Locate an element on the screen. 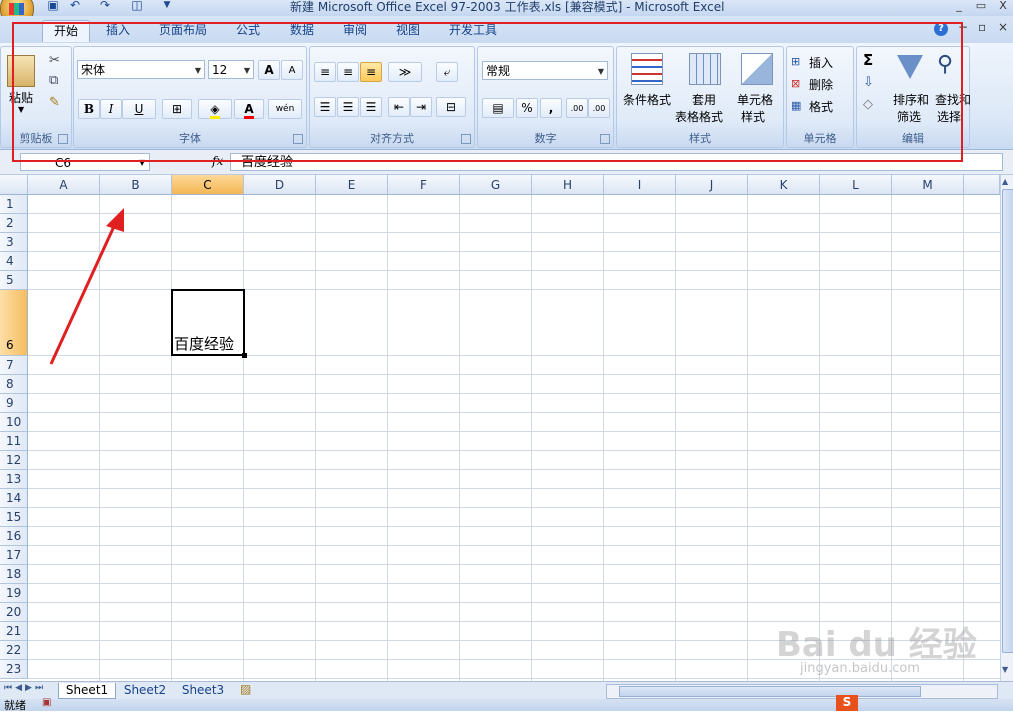  vertical-scrollbar: ▲ ▼ is located at coordinates (1006, 428).